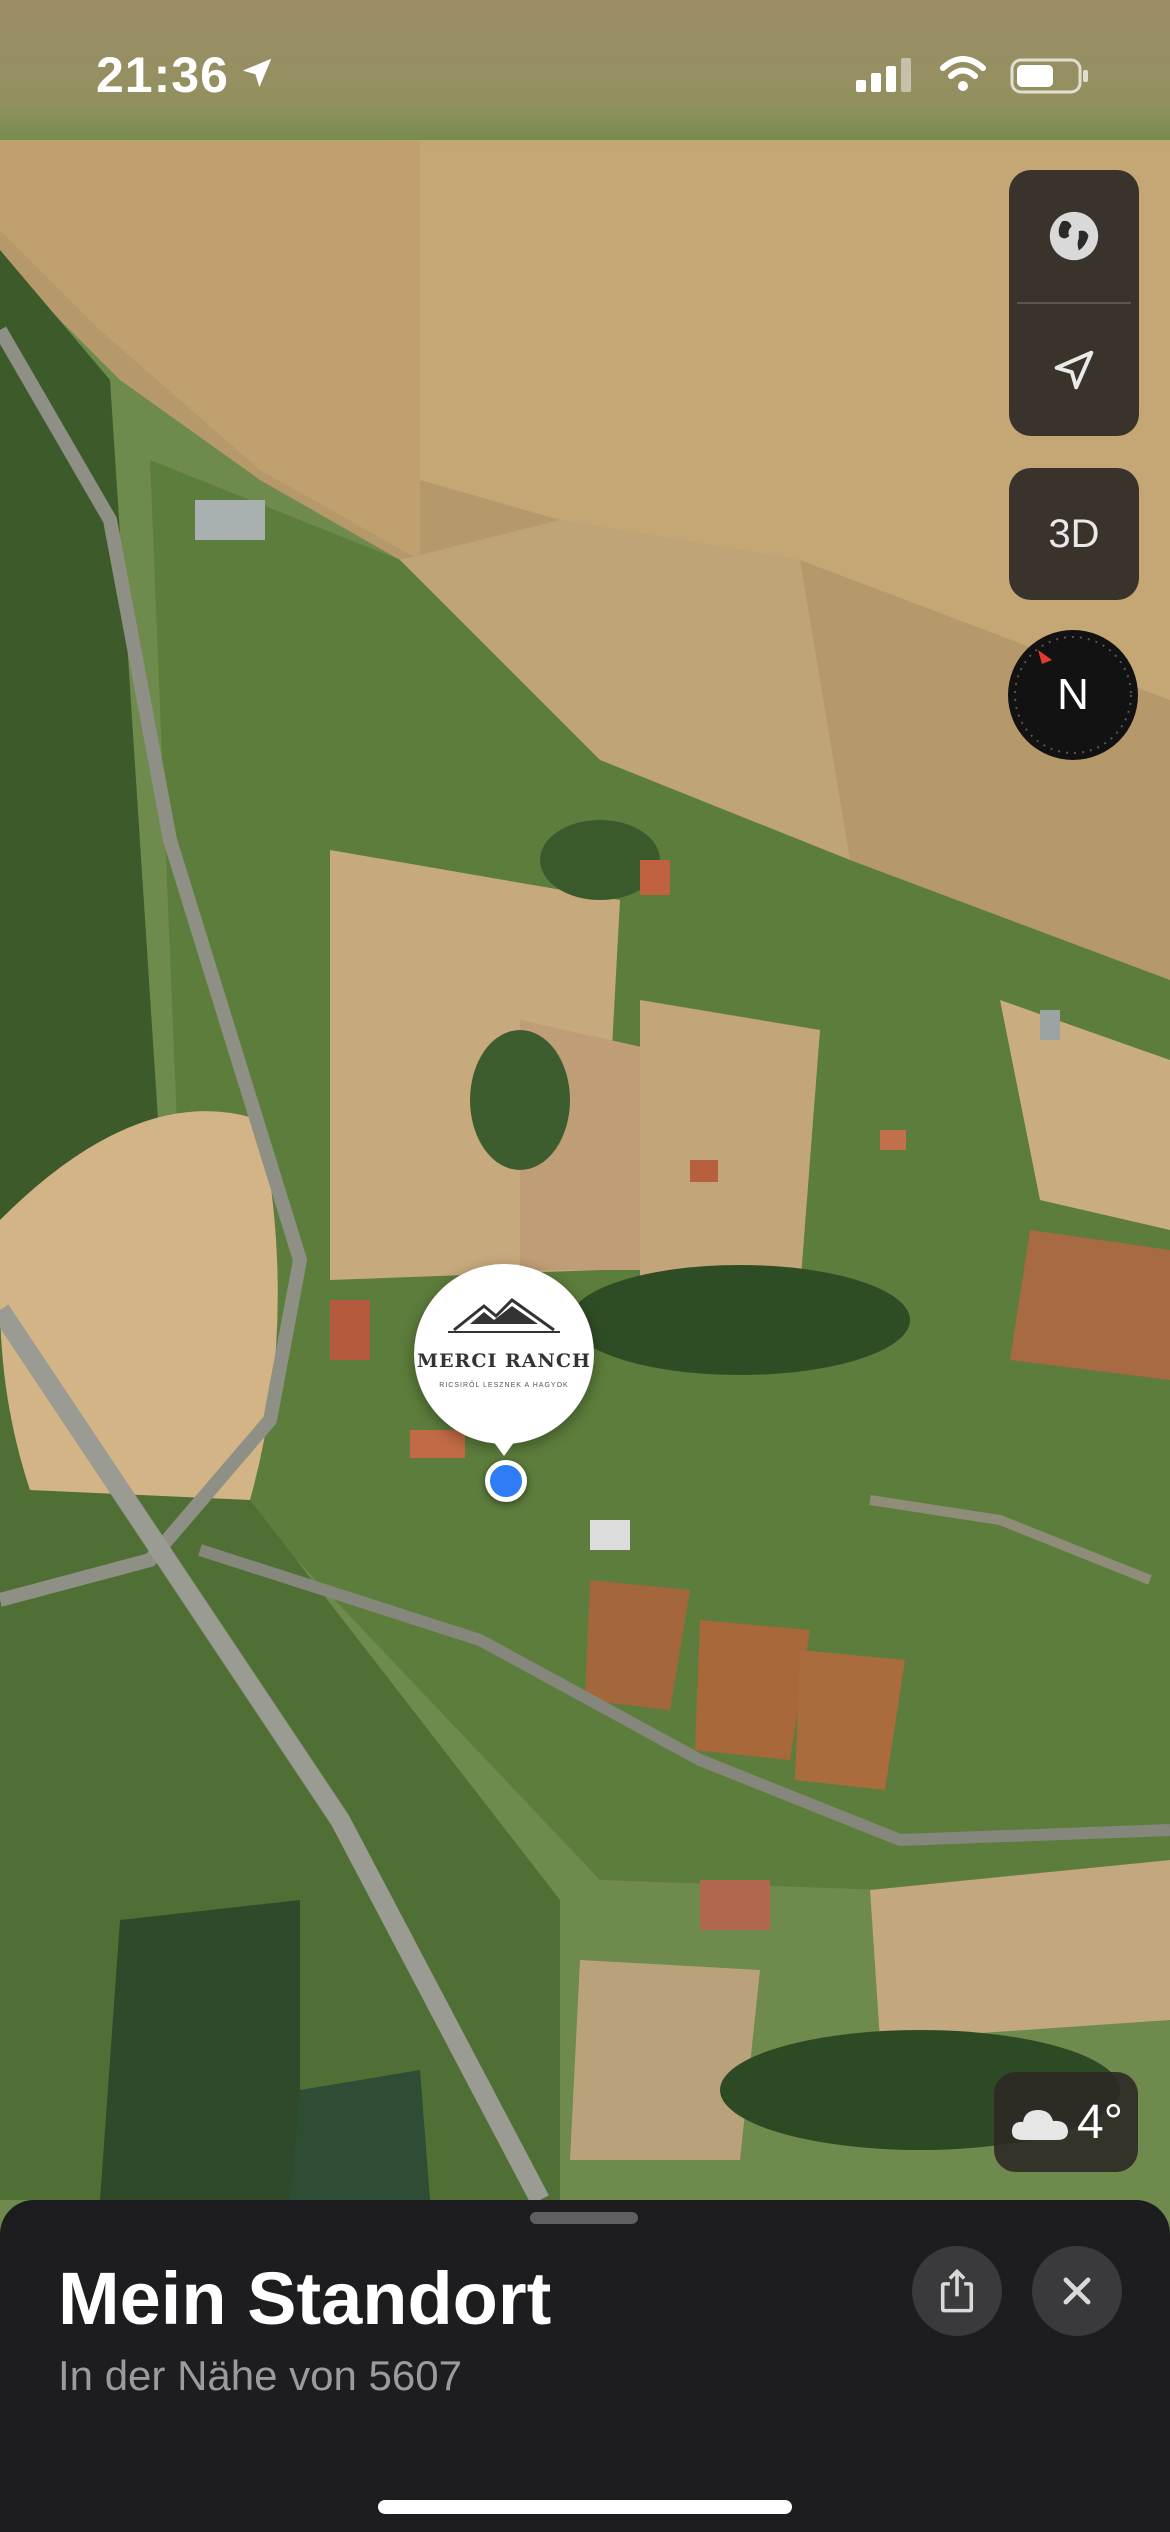 The width and height of the screenshot is (1170, 2532). What do you see at coordinates (162, 75) in the screenshot?
I see `status-time: 21:36` at bounding box center [162, 75].